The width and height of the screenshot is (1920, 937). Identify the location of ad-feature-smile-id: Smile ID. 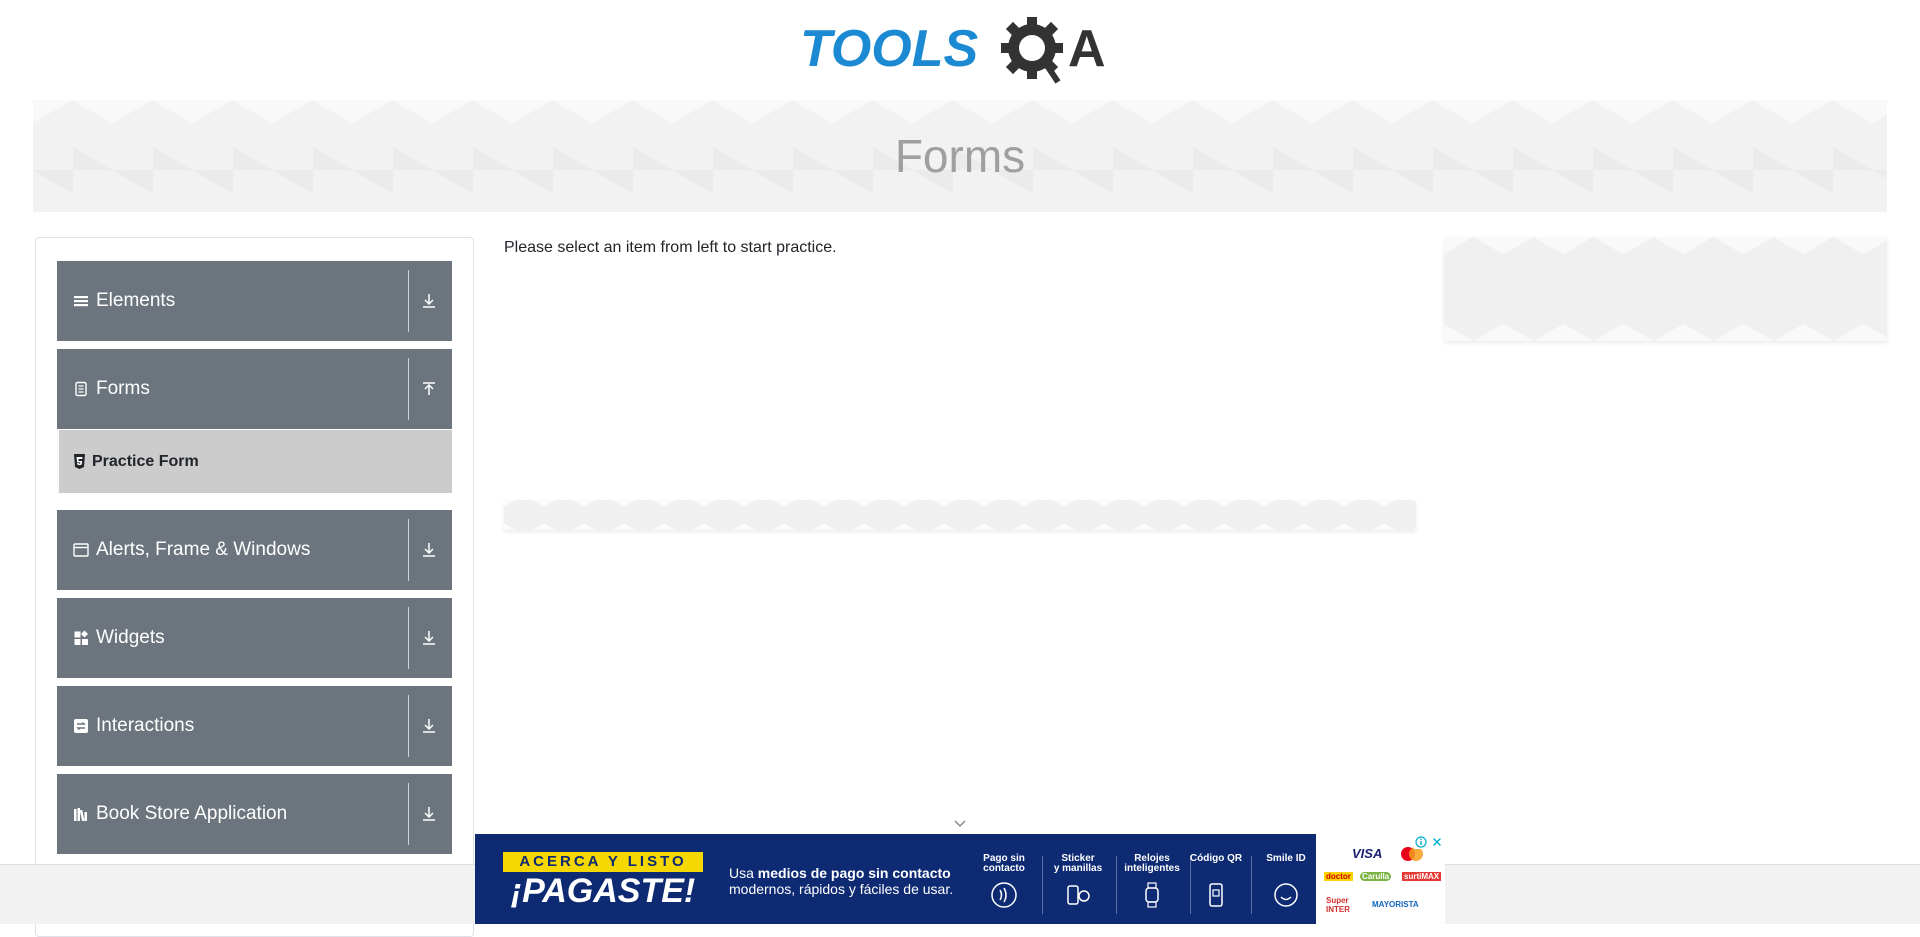
(1286, 885).